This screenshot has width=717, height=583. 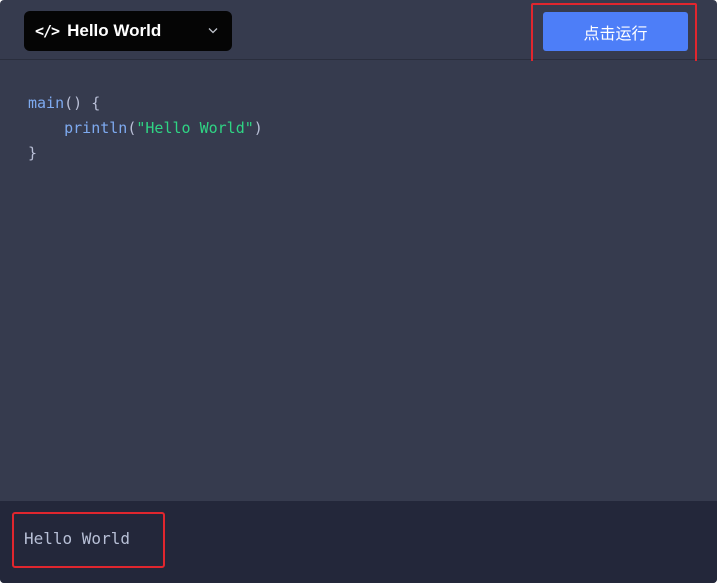 What do you see at coordinates (258, 128) in the screenshot?
I see `code-call-close: )` at bounding box center [258, 128].